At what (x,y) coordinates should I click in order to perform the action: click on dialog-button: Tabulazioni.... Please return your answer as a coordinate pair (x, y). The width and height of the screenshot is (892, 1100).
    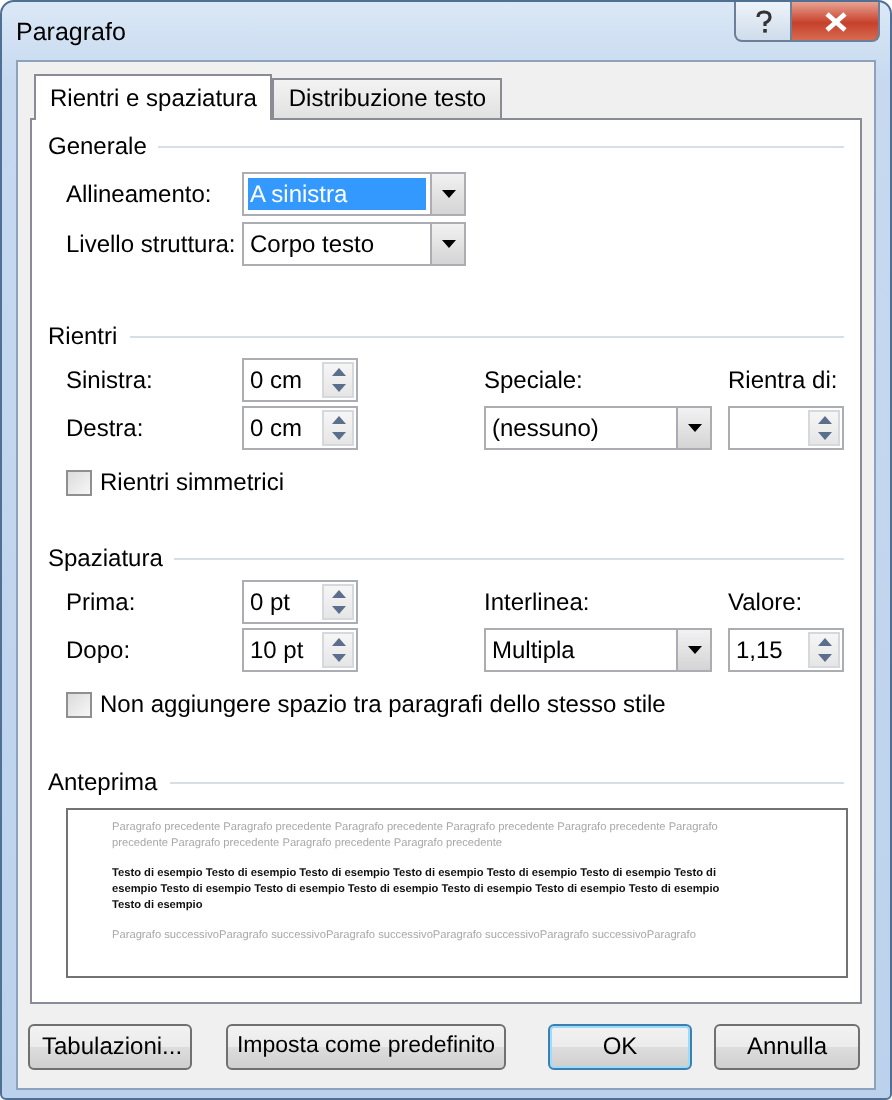
    Looking at the image, I should click on (110, 1046).